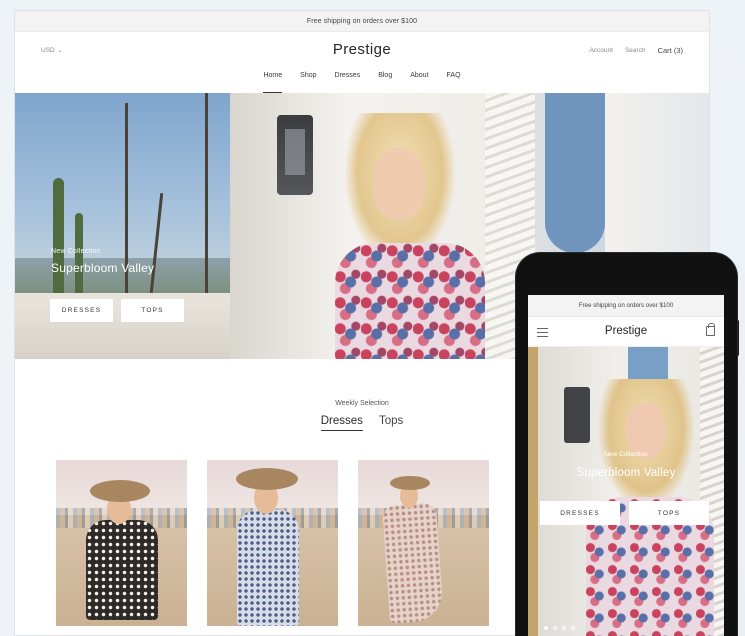 The width and height of the screenshot is (745, 636). What do you see at coordinates (580, 513) in the screenshot?
I see `mobile-dresses-button: DRESSES` at bounding box center [580, 513].